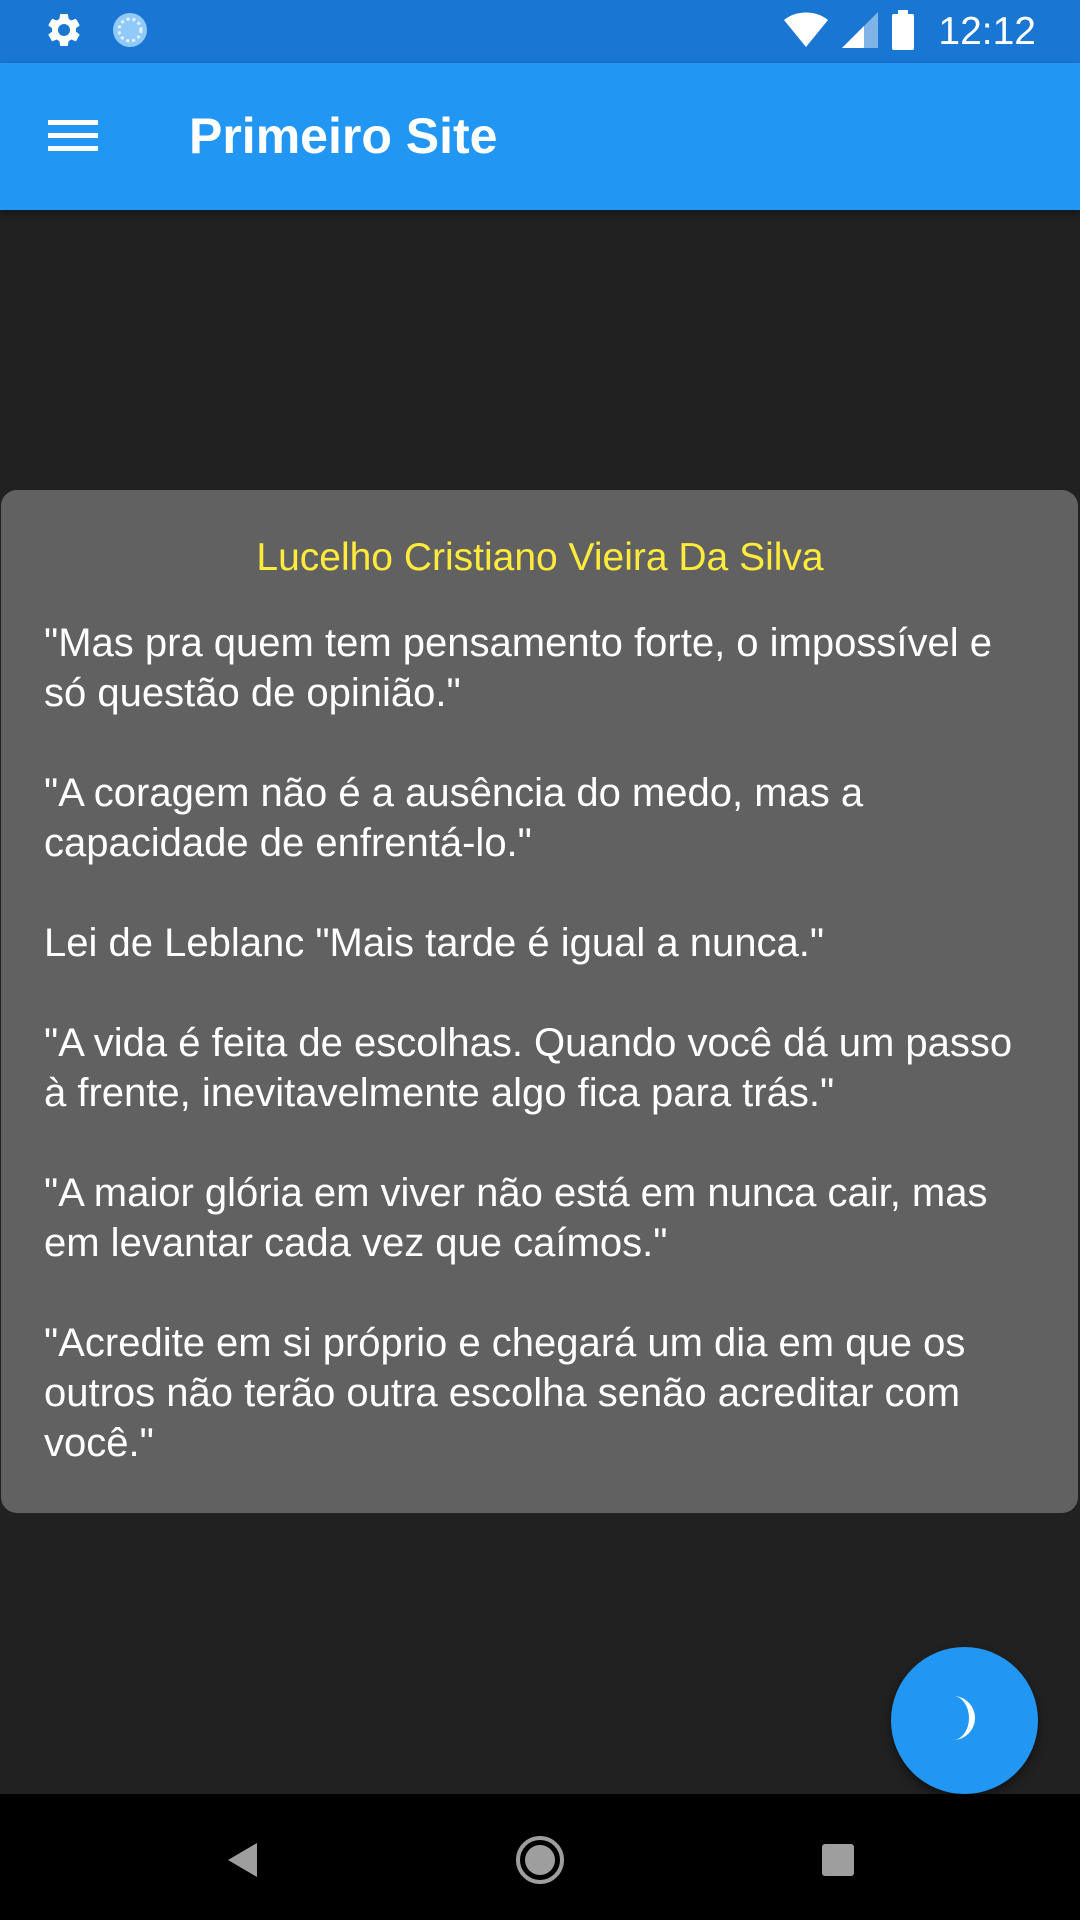 The image size is (1080, 1920). I want to click on menu-button, so click(73, 137).